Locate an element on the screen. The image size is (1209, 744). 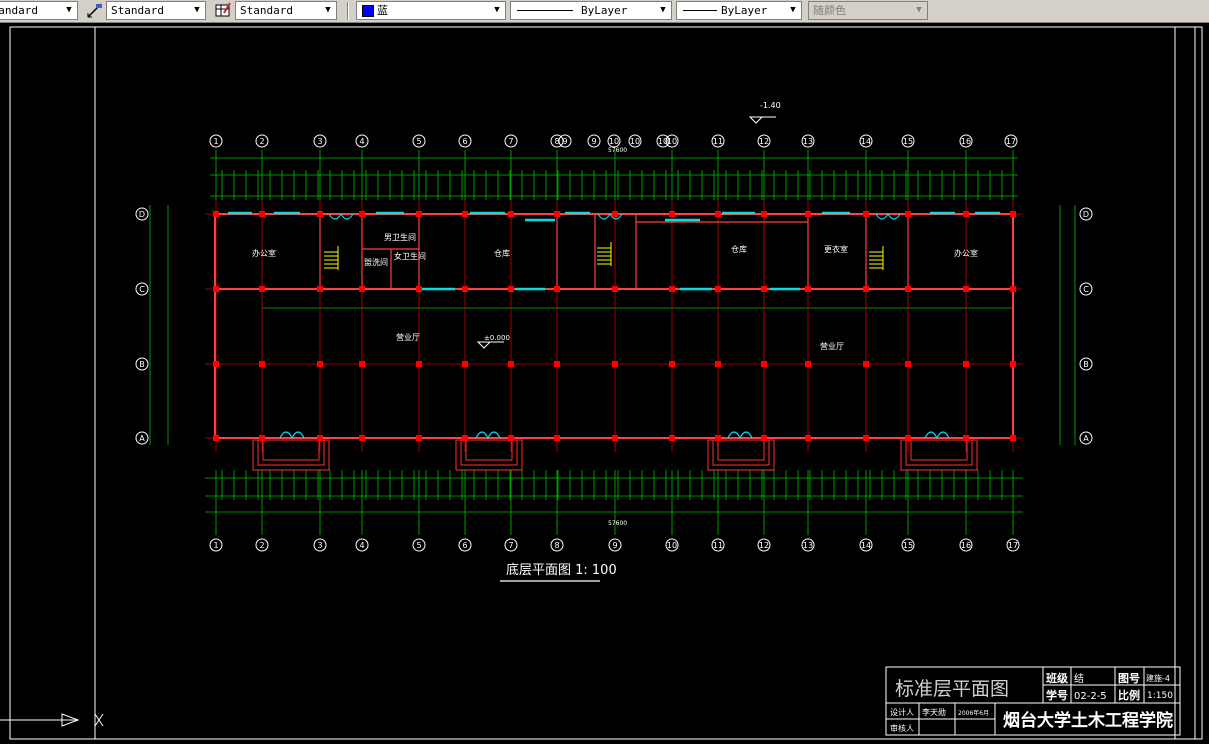
axis-bubble-label: 17 is located at coordinates (1011, 141).